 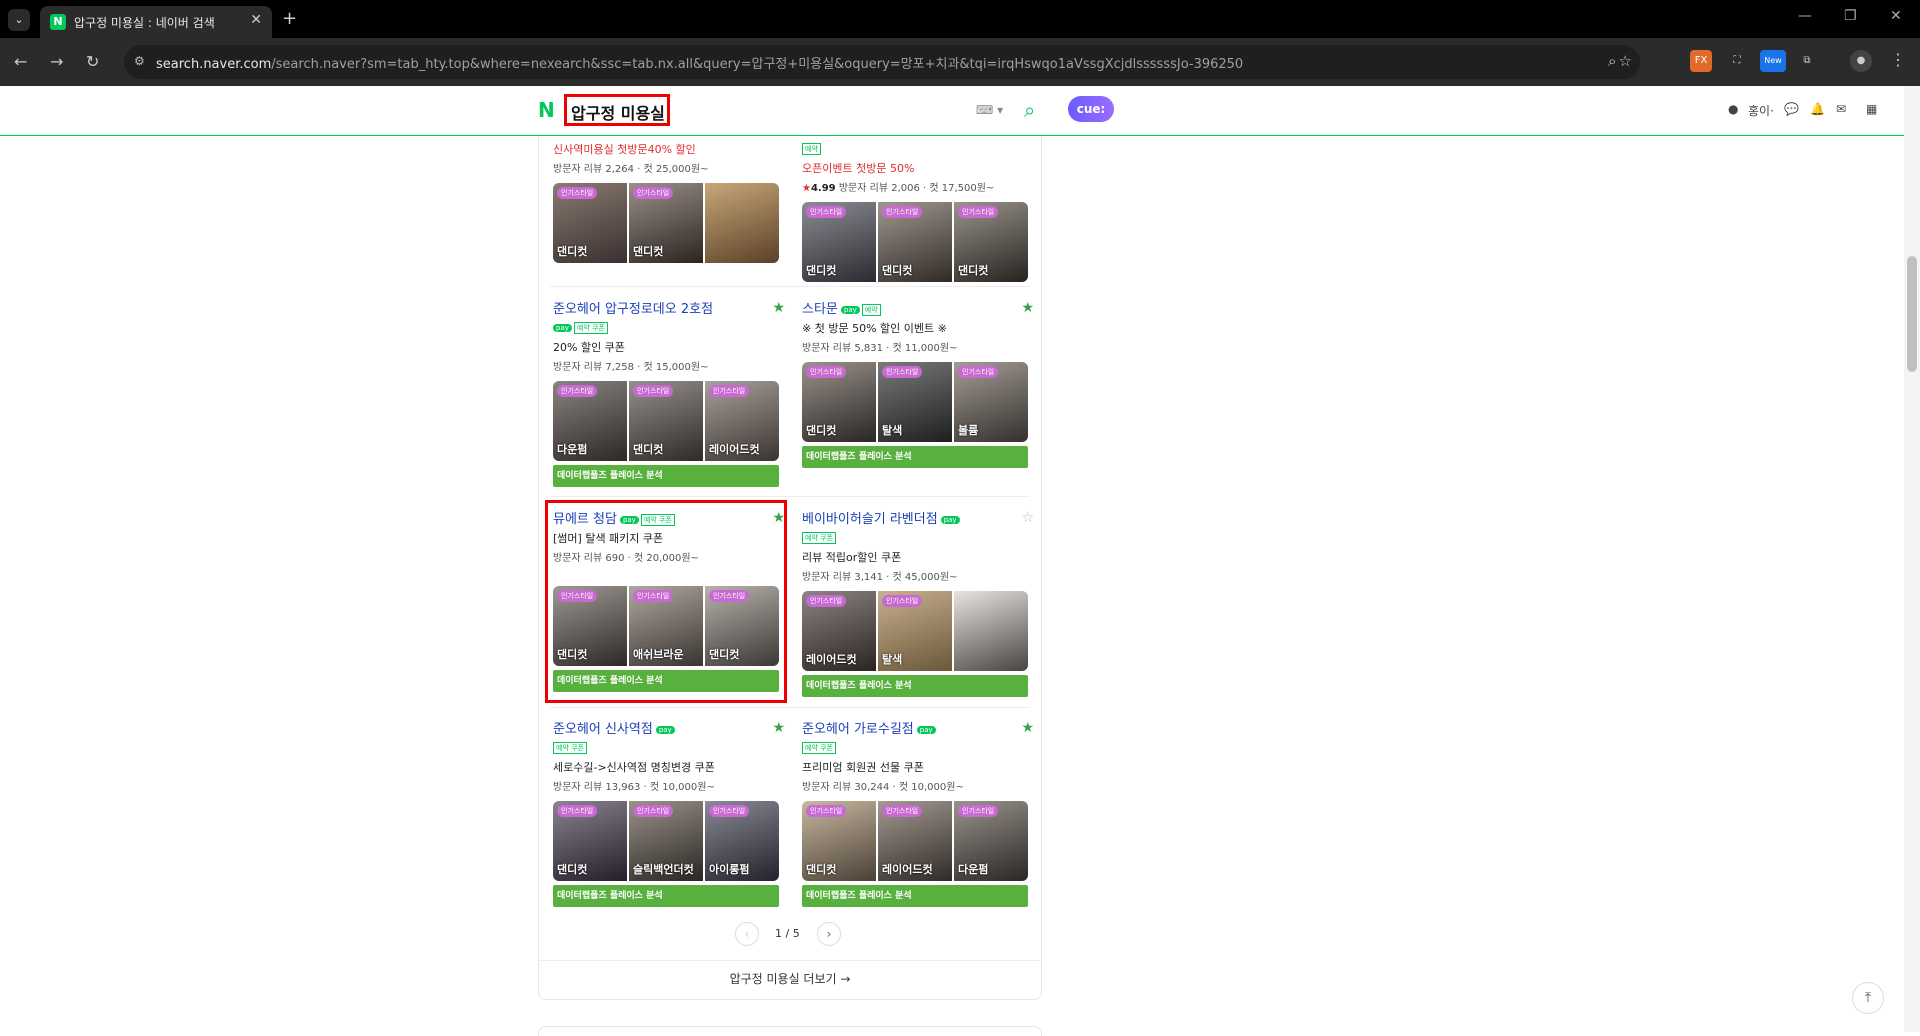 I want to click on tab-close-icon: ✕, so click(x=256, y=20).